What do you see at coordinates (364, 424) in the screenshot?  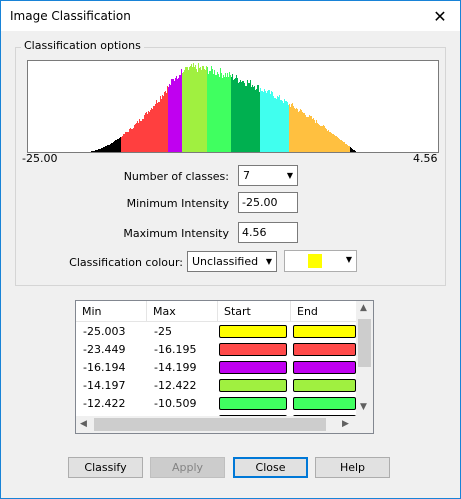 I see `scroll-corner` at bounding box center [364, 424].